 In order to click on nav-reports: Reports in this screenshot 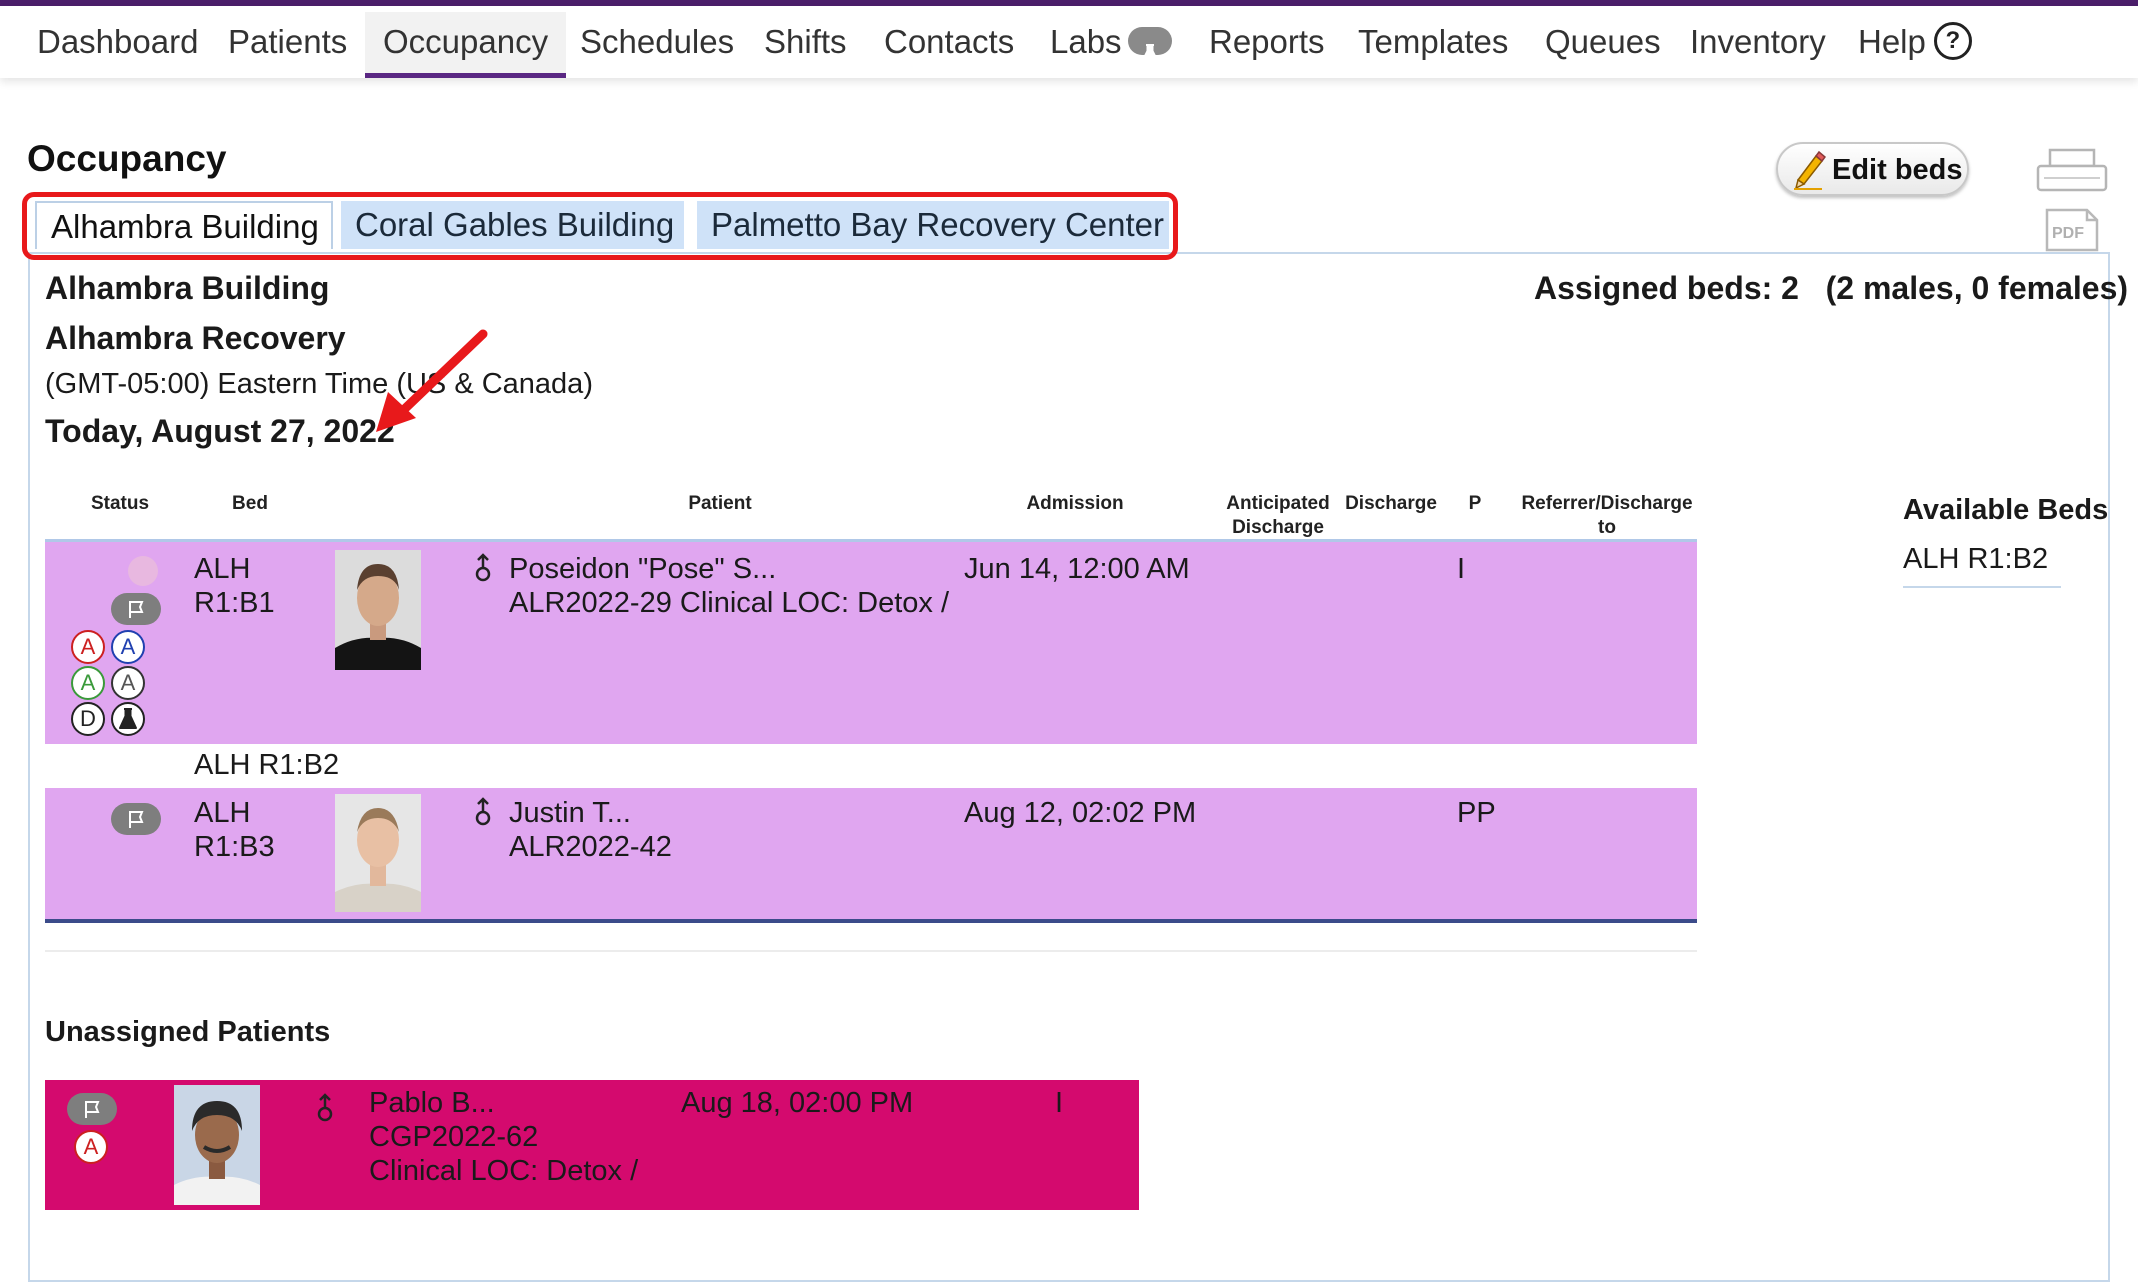, I will do `click(1267, 45)`.